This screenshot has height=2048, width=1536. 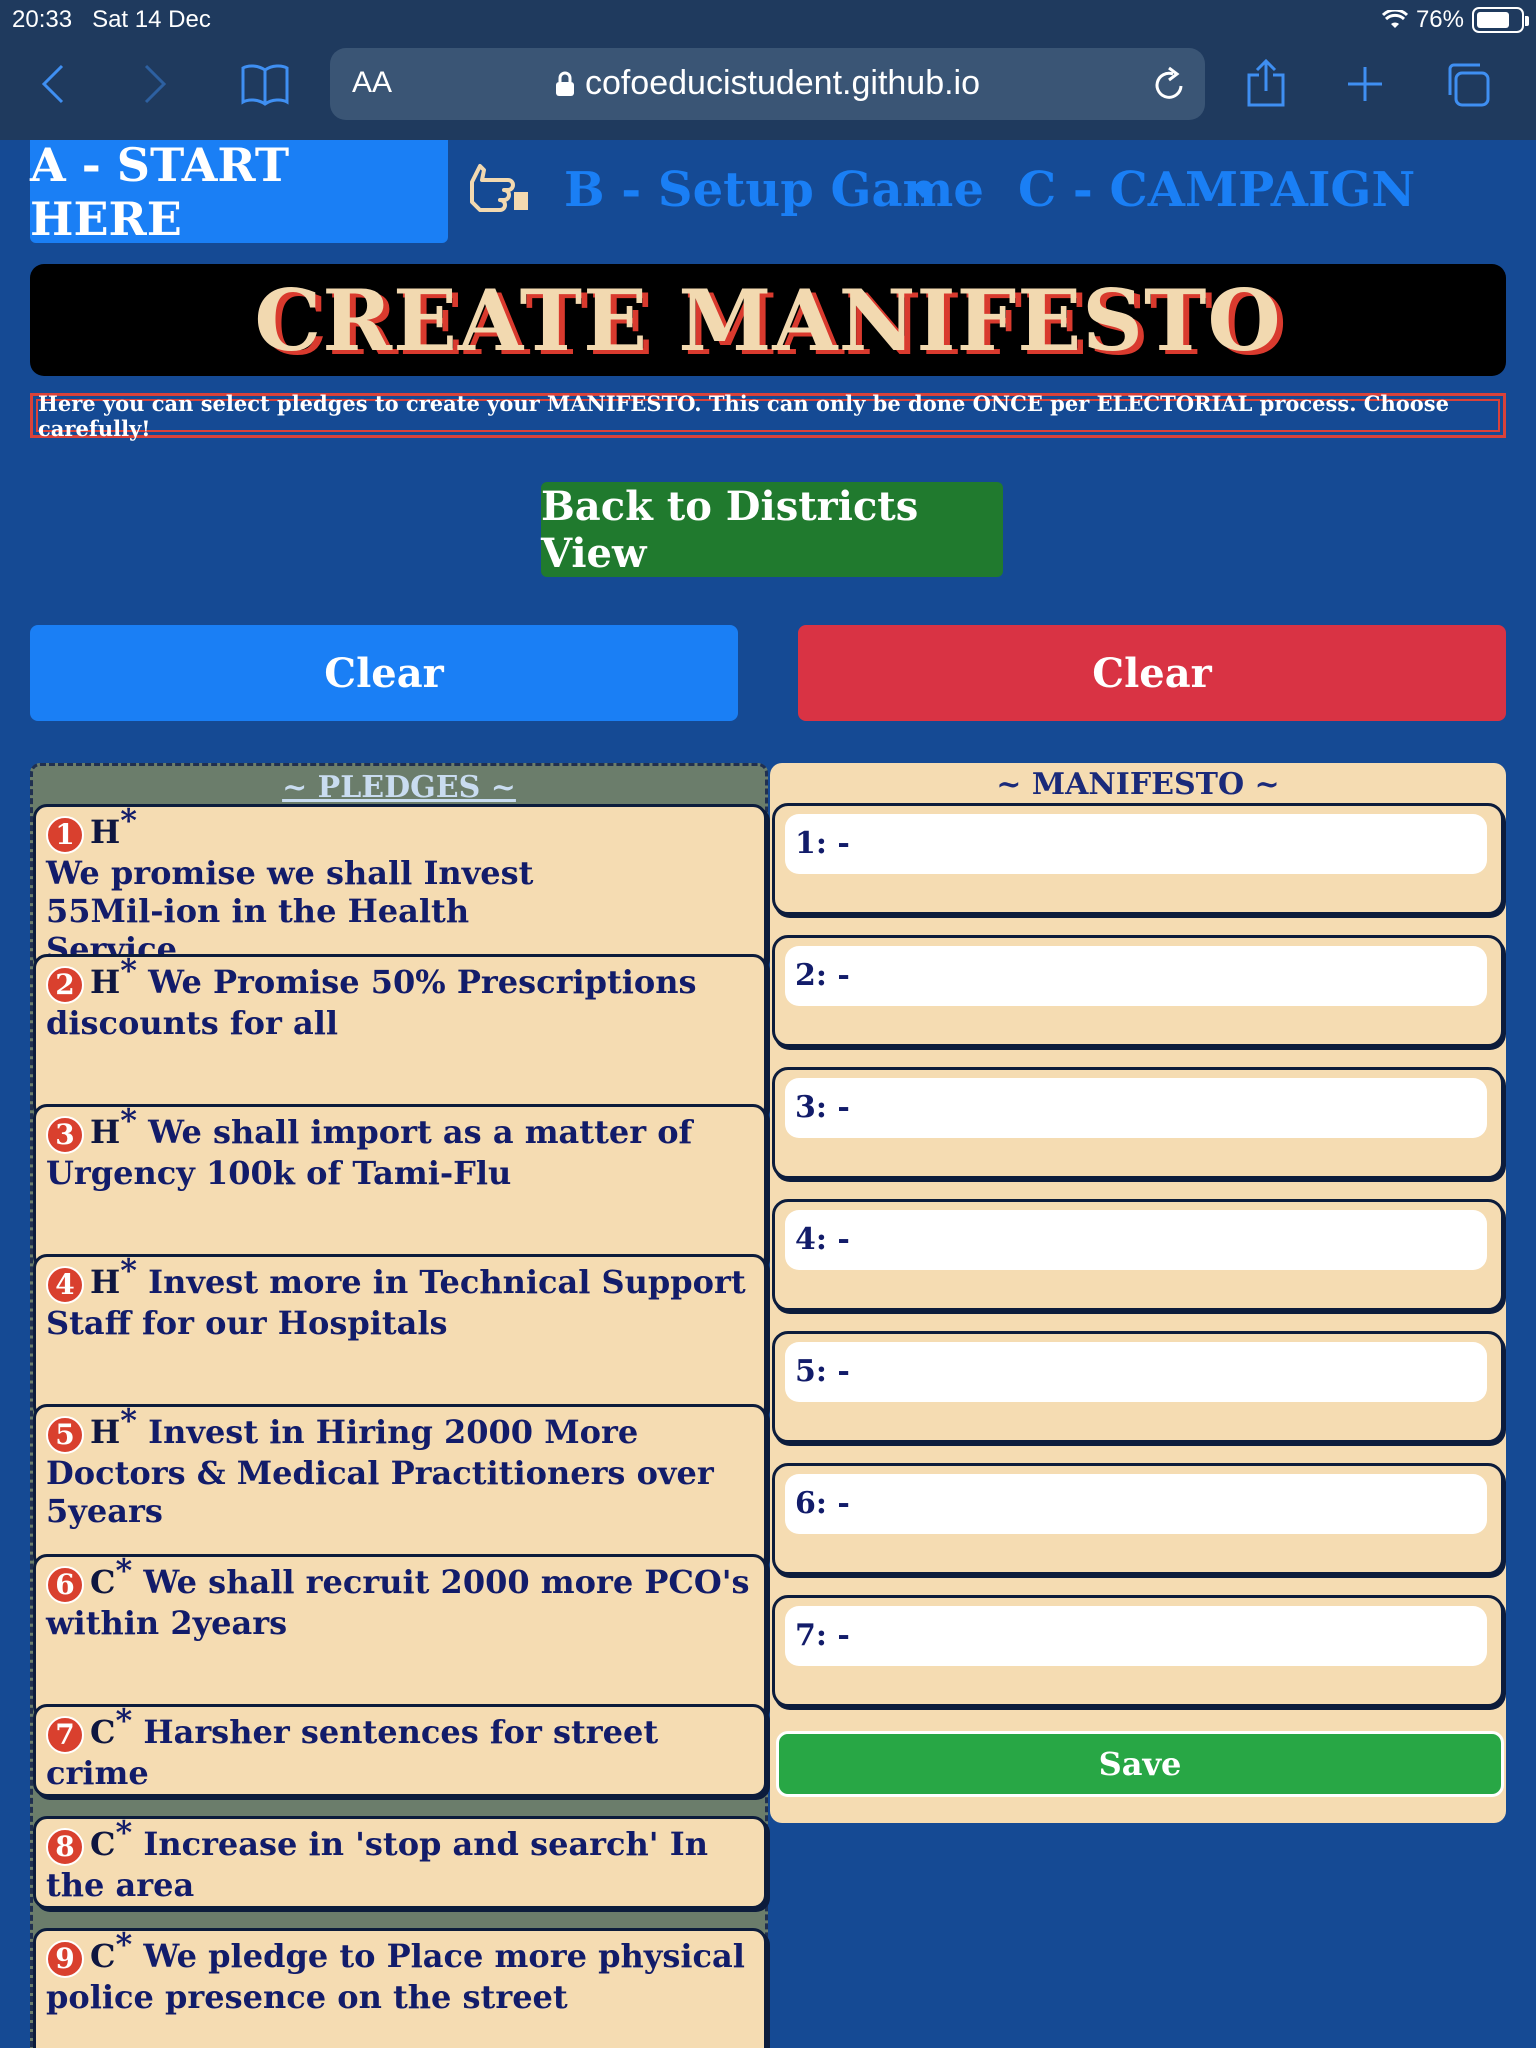 What do you see at coordinates (399, 787) in the screenshot?
I see `pledges-heading: ~ PLEDGES ~` at bounding box center [399, 787].